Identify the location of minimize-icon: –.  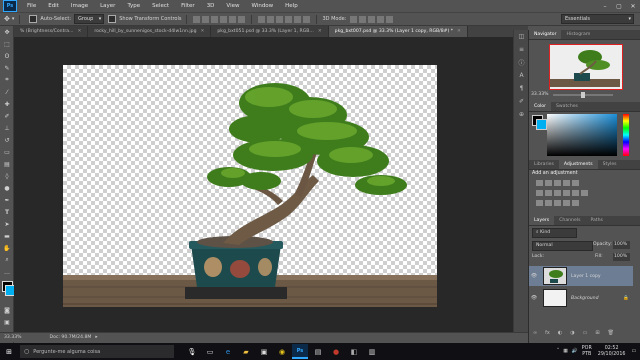
(605, 6).